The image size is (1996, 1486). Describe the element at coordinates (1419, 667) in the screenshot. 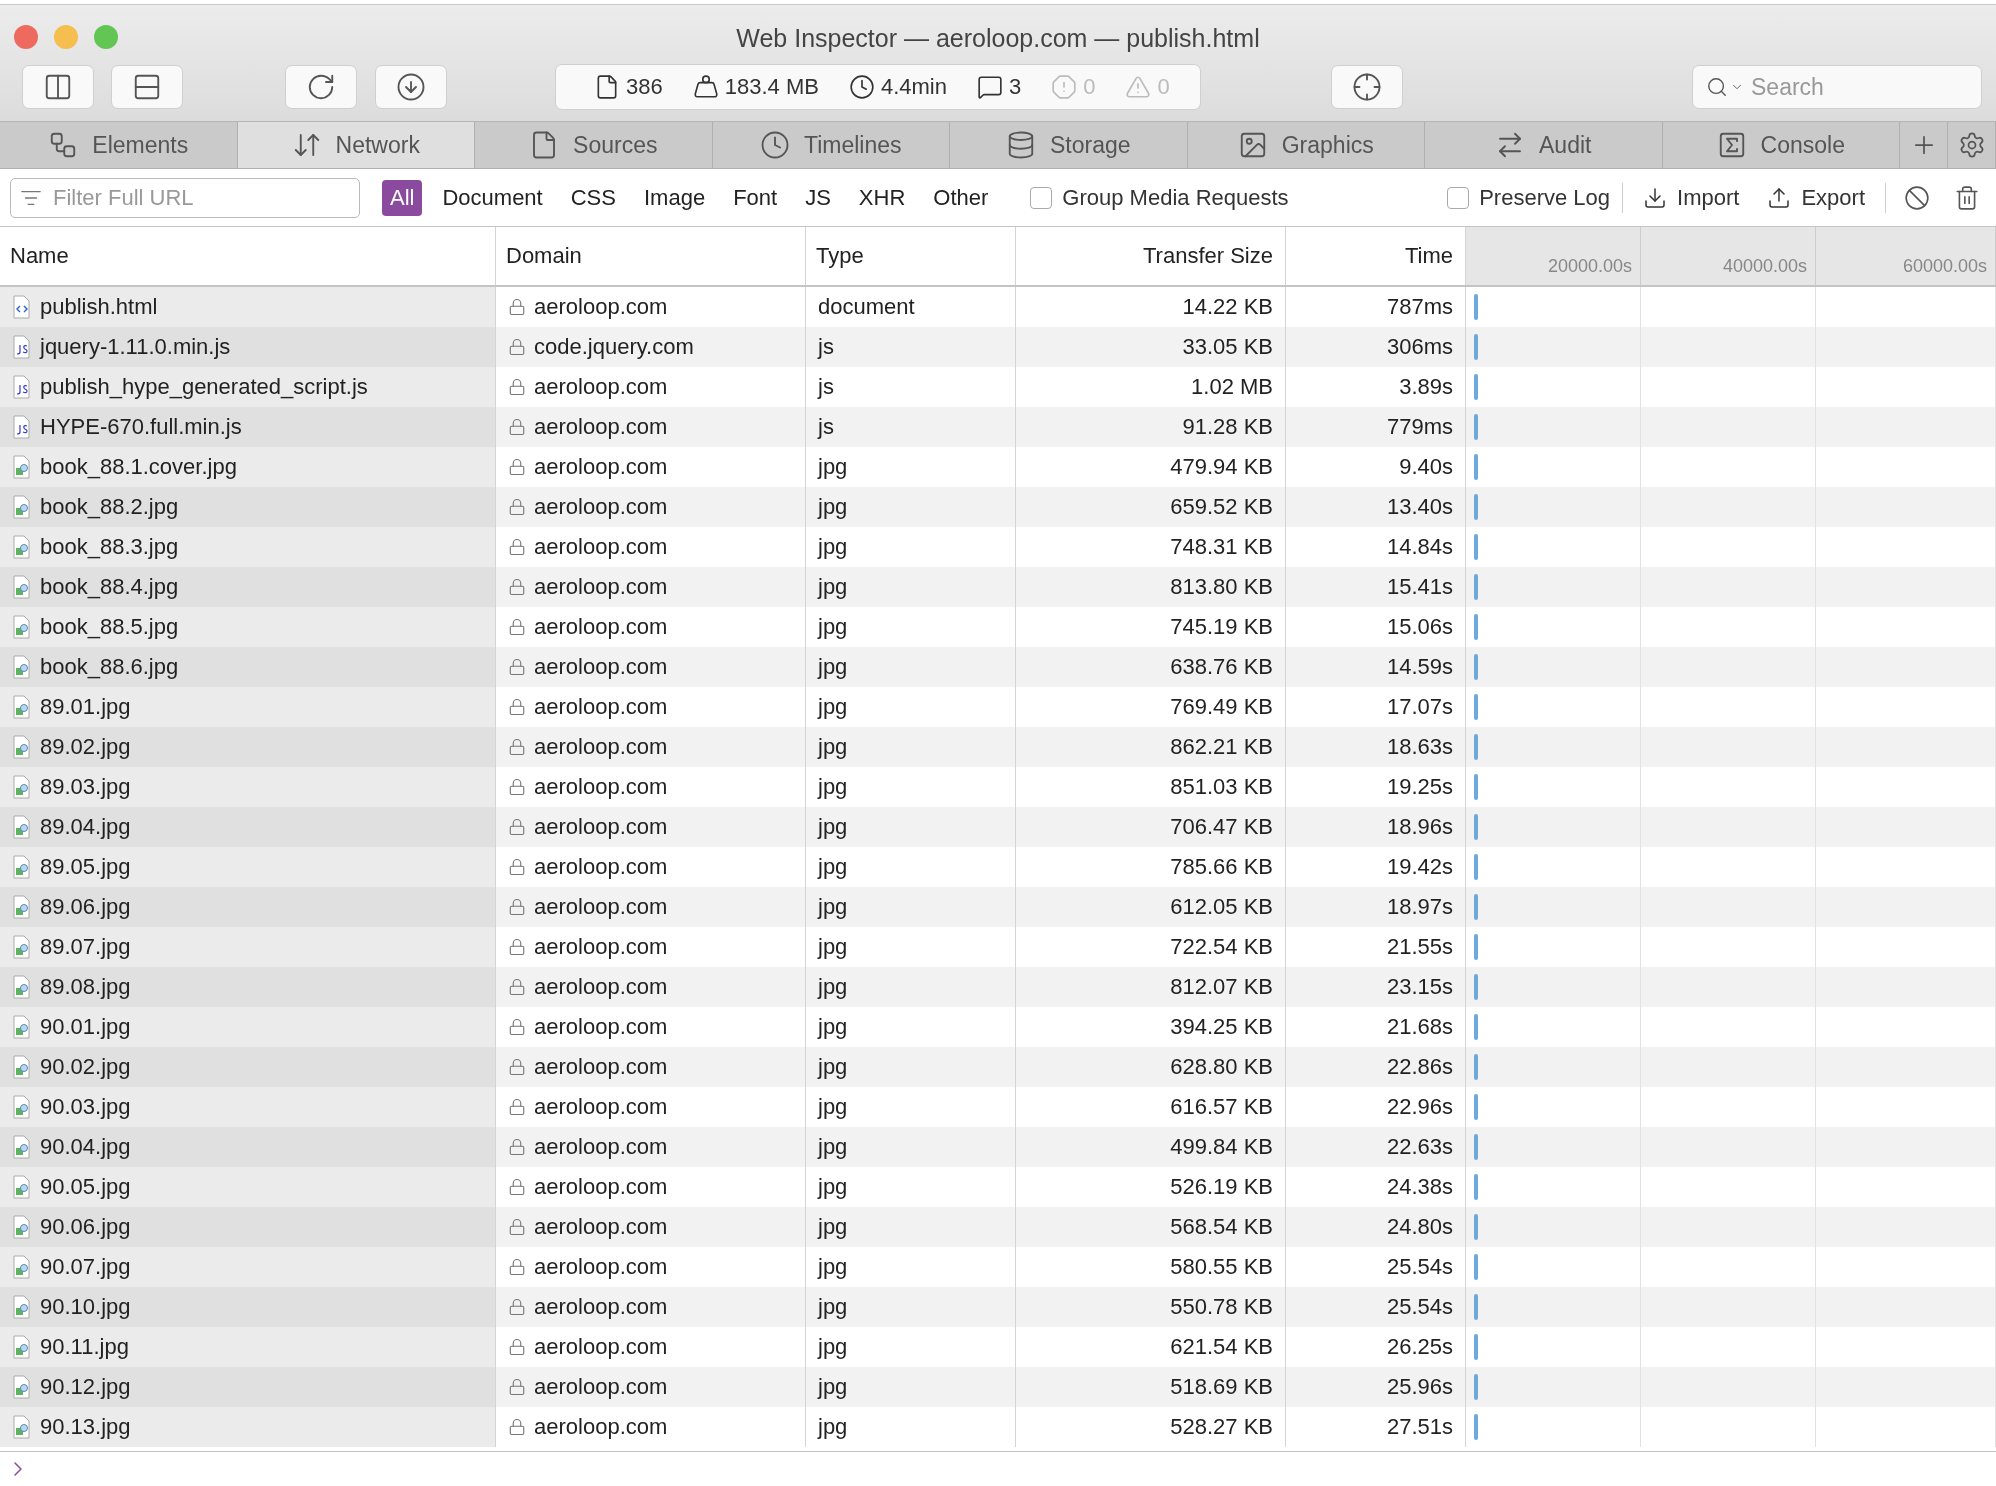

I see `time-text: 14.59s` at that location.